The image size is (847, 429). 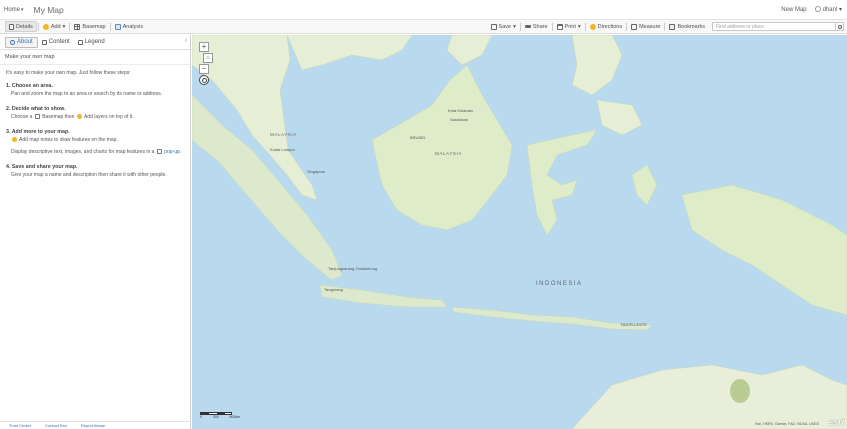 What do you see at coordinates (95, 57) in the screenshot?
I see `panel-heading: Make your own map` at bounding box center [95, 57].